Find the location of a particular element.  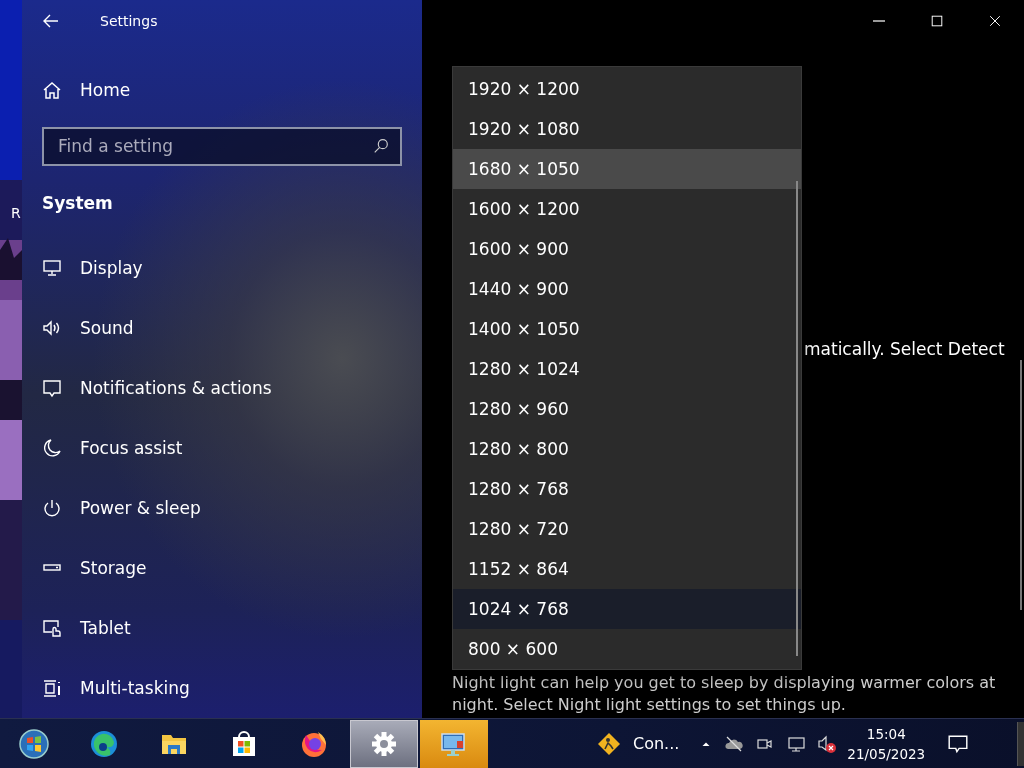

nav-item: Sound is located at coordinates (222, 328).